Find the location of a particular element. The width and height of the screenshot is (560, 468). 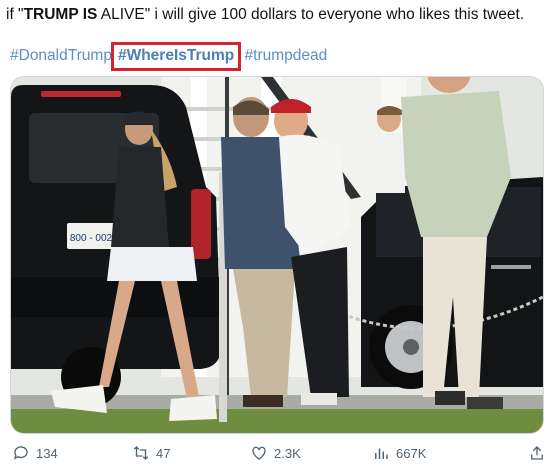

license-plate-text: 800 - 002 is located at coordinates (91, 238).